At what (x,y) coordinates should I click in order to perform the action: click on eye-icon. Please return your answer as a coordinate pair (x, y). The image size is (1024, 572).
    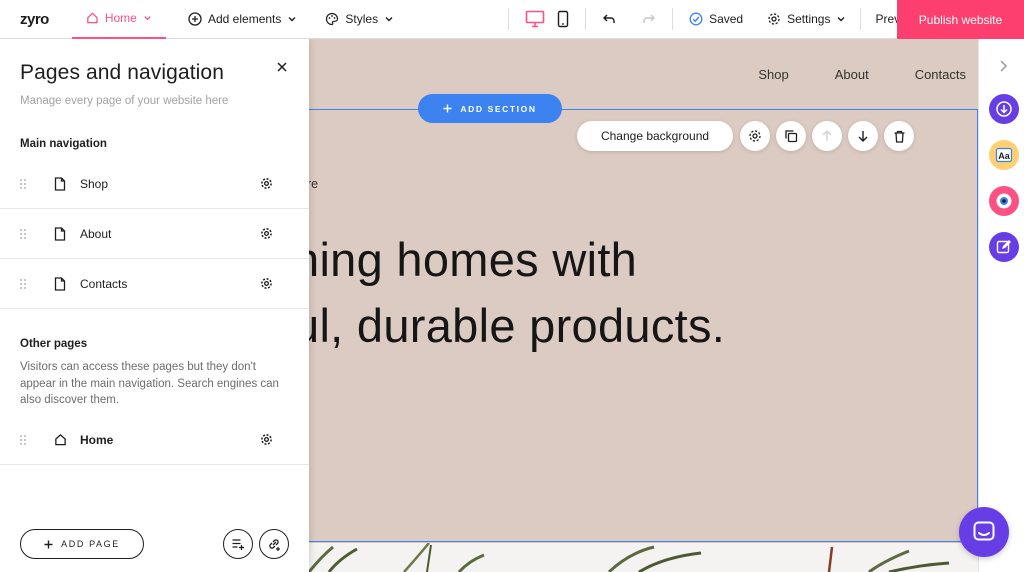
    Looking at the image, I should click on (1004, 201).